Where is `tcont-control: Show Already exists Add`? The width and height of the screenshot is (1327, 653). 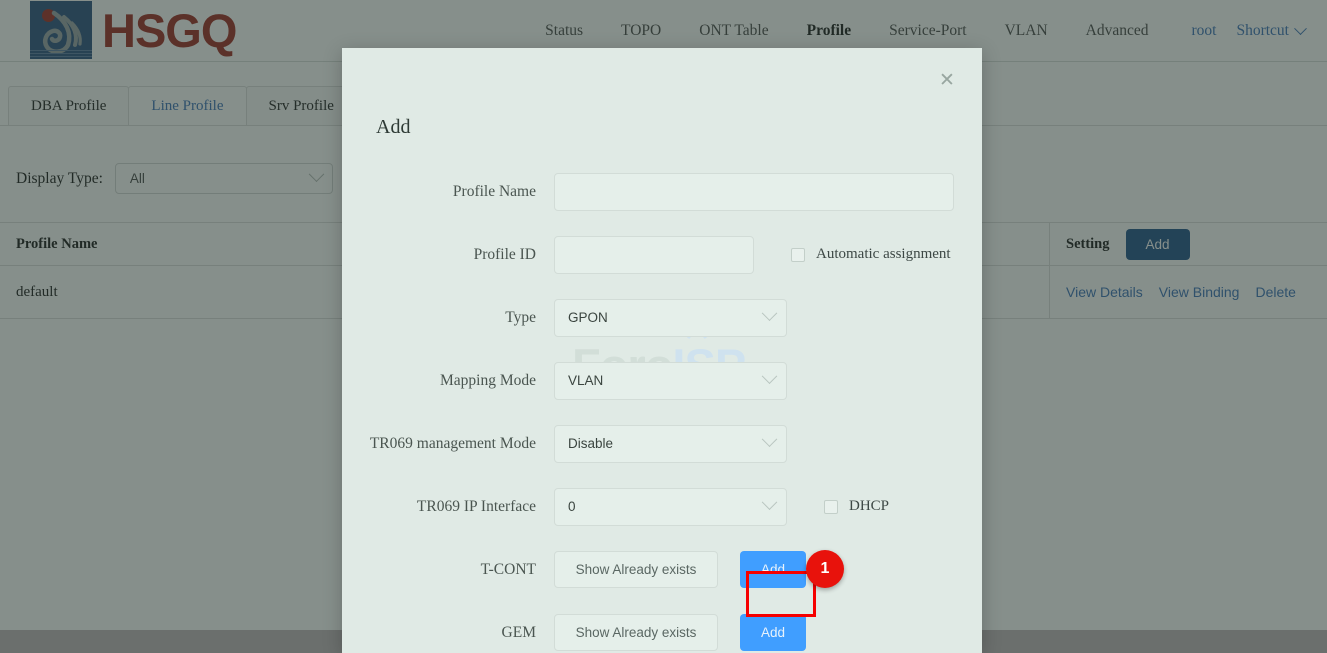 tcont-control: Show Already exists Add is located at coordinates (680, 569).